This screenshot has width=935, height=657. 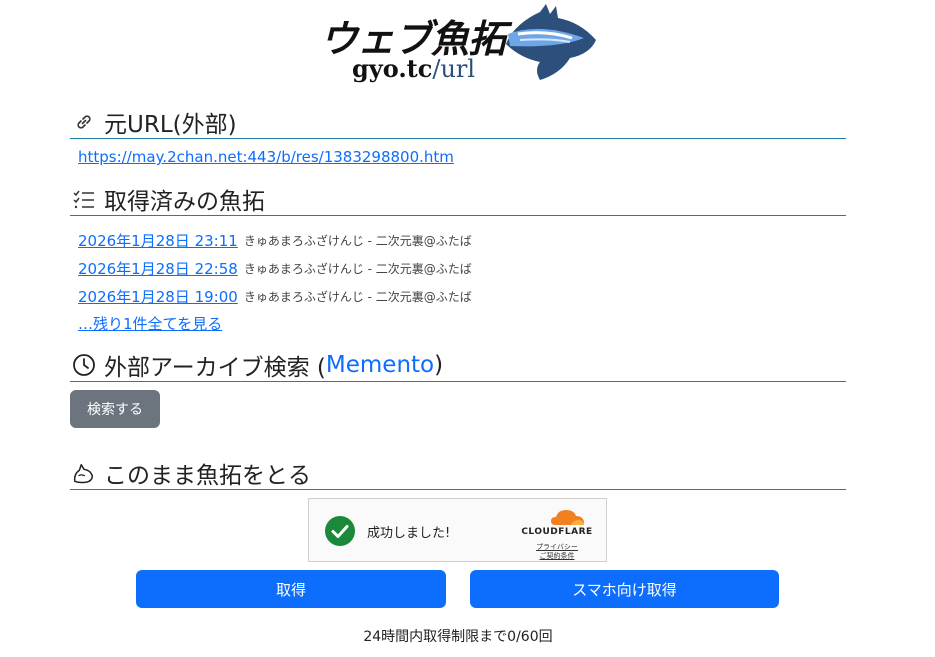 What do you see at coordinates (207, 476) in the screenshot?
I see `capture-heading-text: このまま魚拓をとる` at bounding box center [207, 476].